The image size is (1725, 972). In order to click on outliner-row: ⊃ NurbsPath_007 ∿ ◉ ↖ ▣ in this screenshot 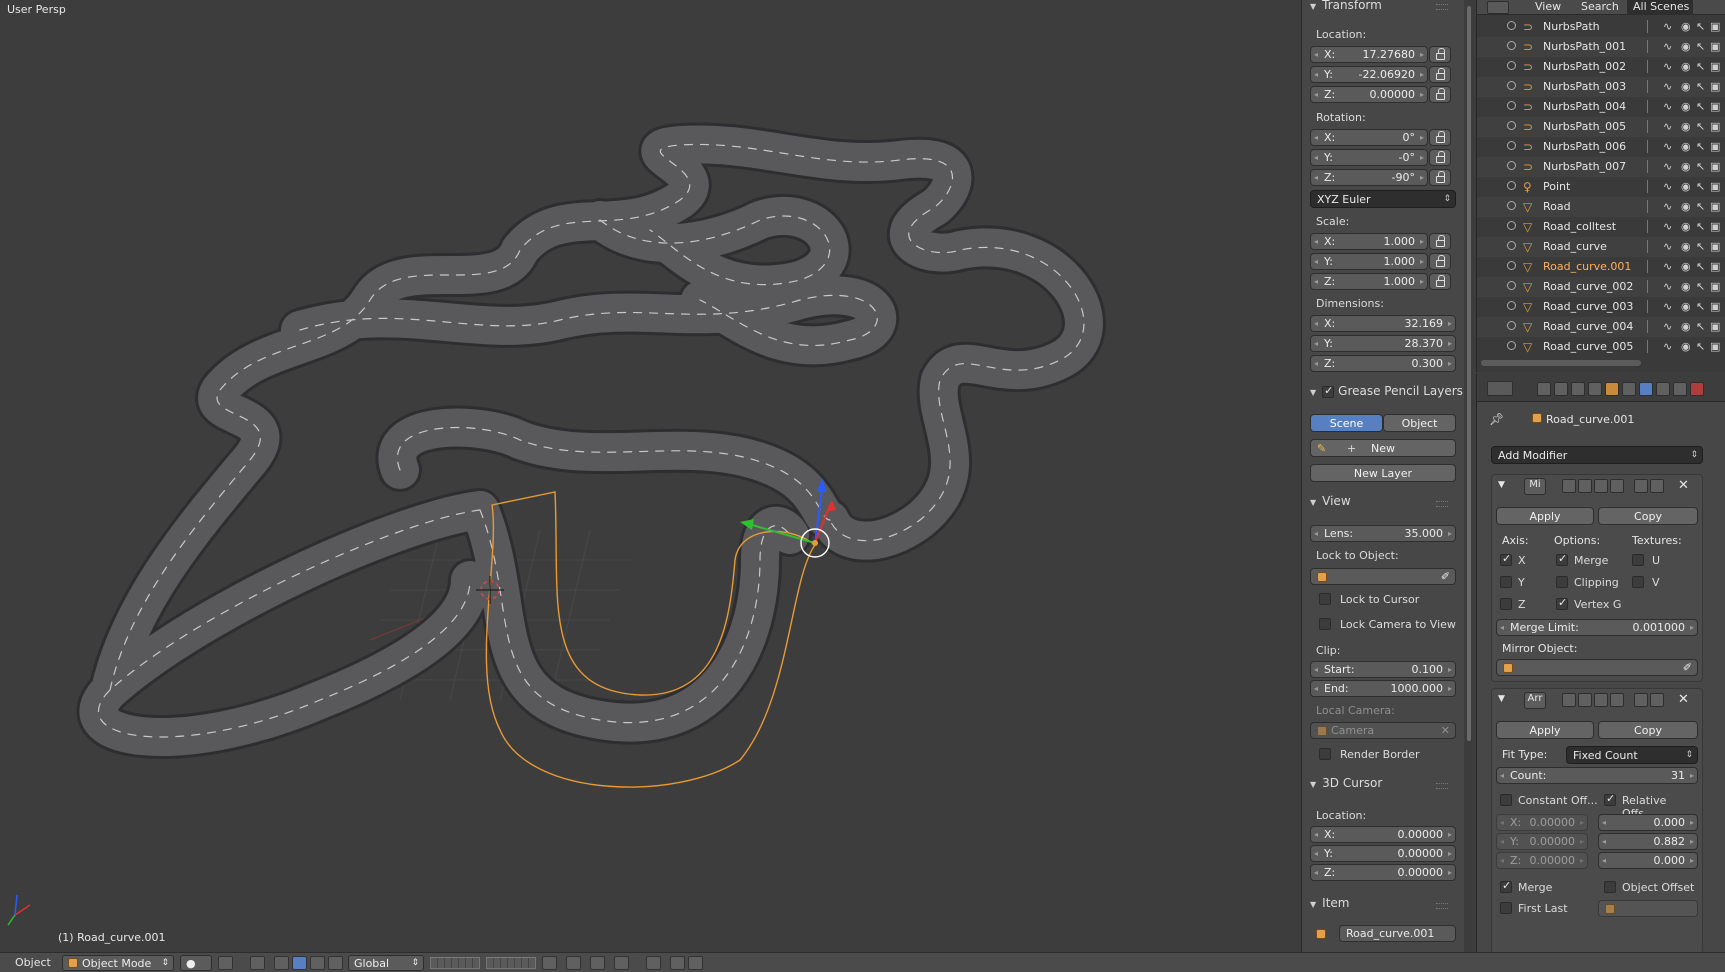, I will do `click(1601, 167)`.